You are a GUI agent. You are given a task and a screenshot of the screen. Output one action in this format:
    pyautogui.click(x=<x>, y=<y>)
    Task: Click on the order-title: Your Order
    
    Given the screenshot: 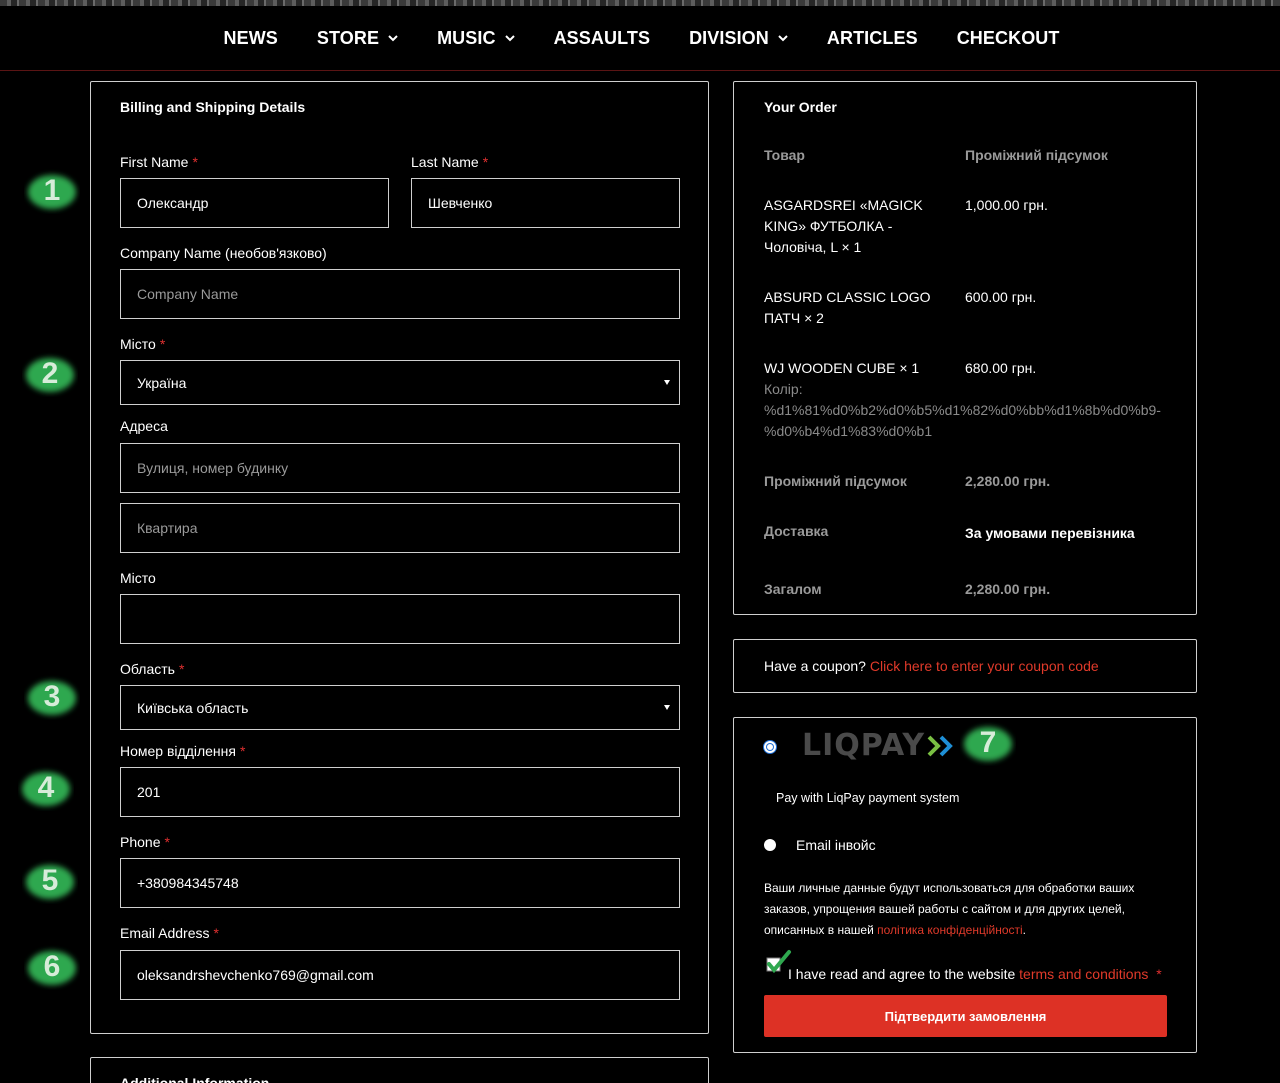 What is the action you would take?
    pyautogui.click(x=800, y=107)
    